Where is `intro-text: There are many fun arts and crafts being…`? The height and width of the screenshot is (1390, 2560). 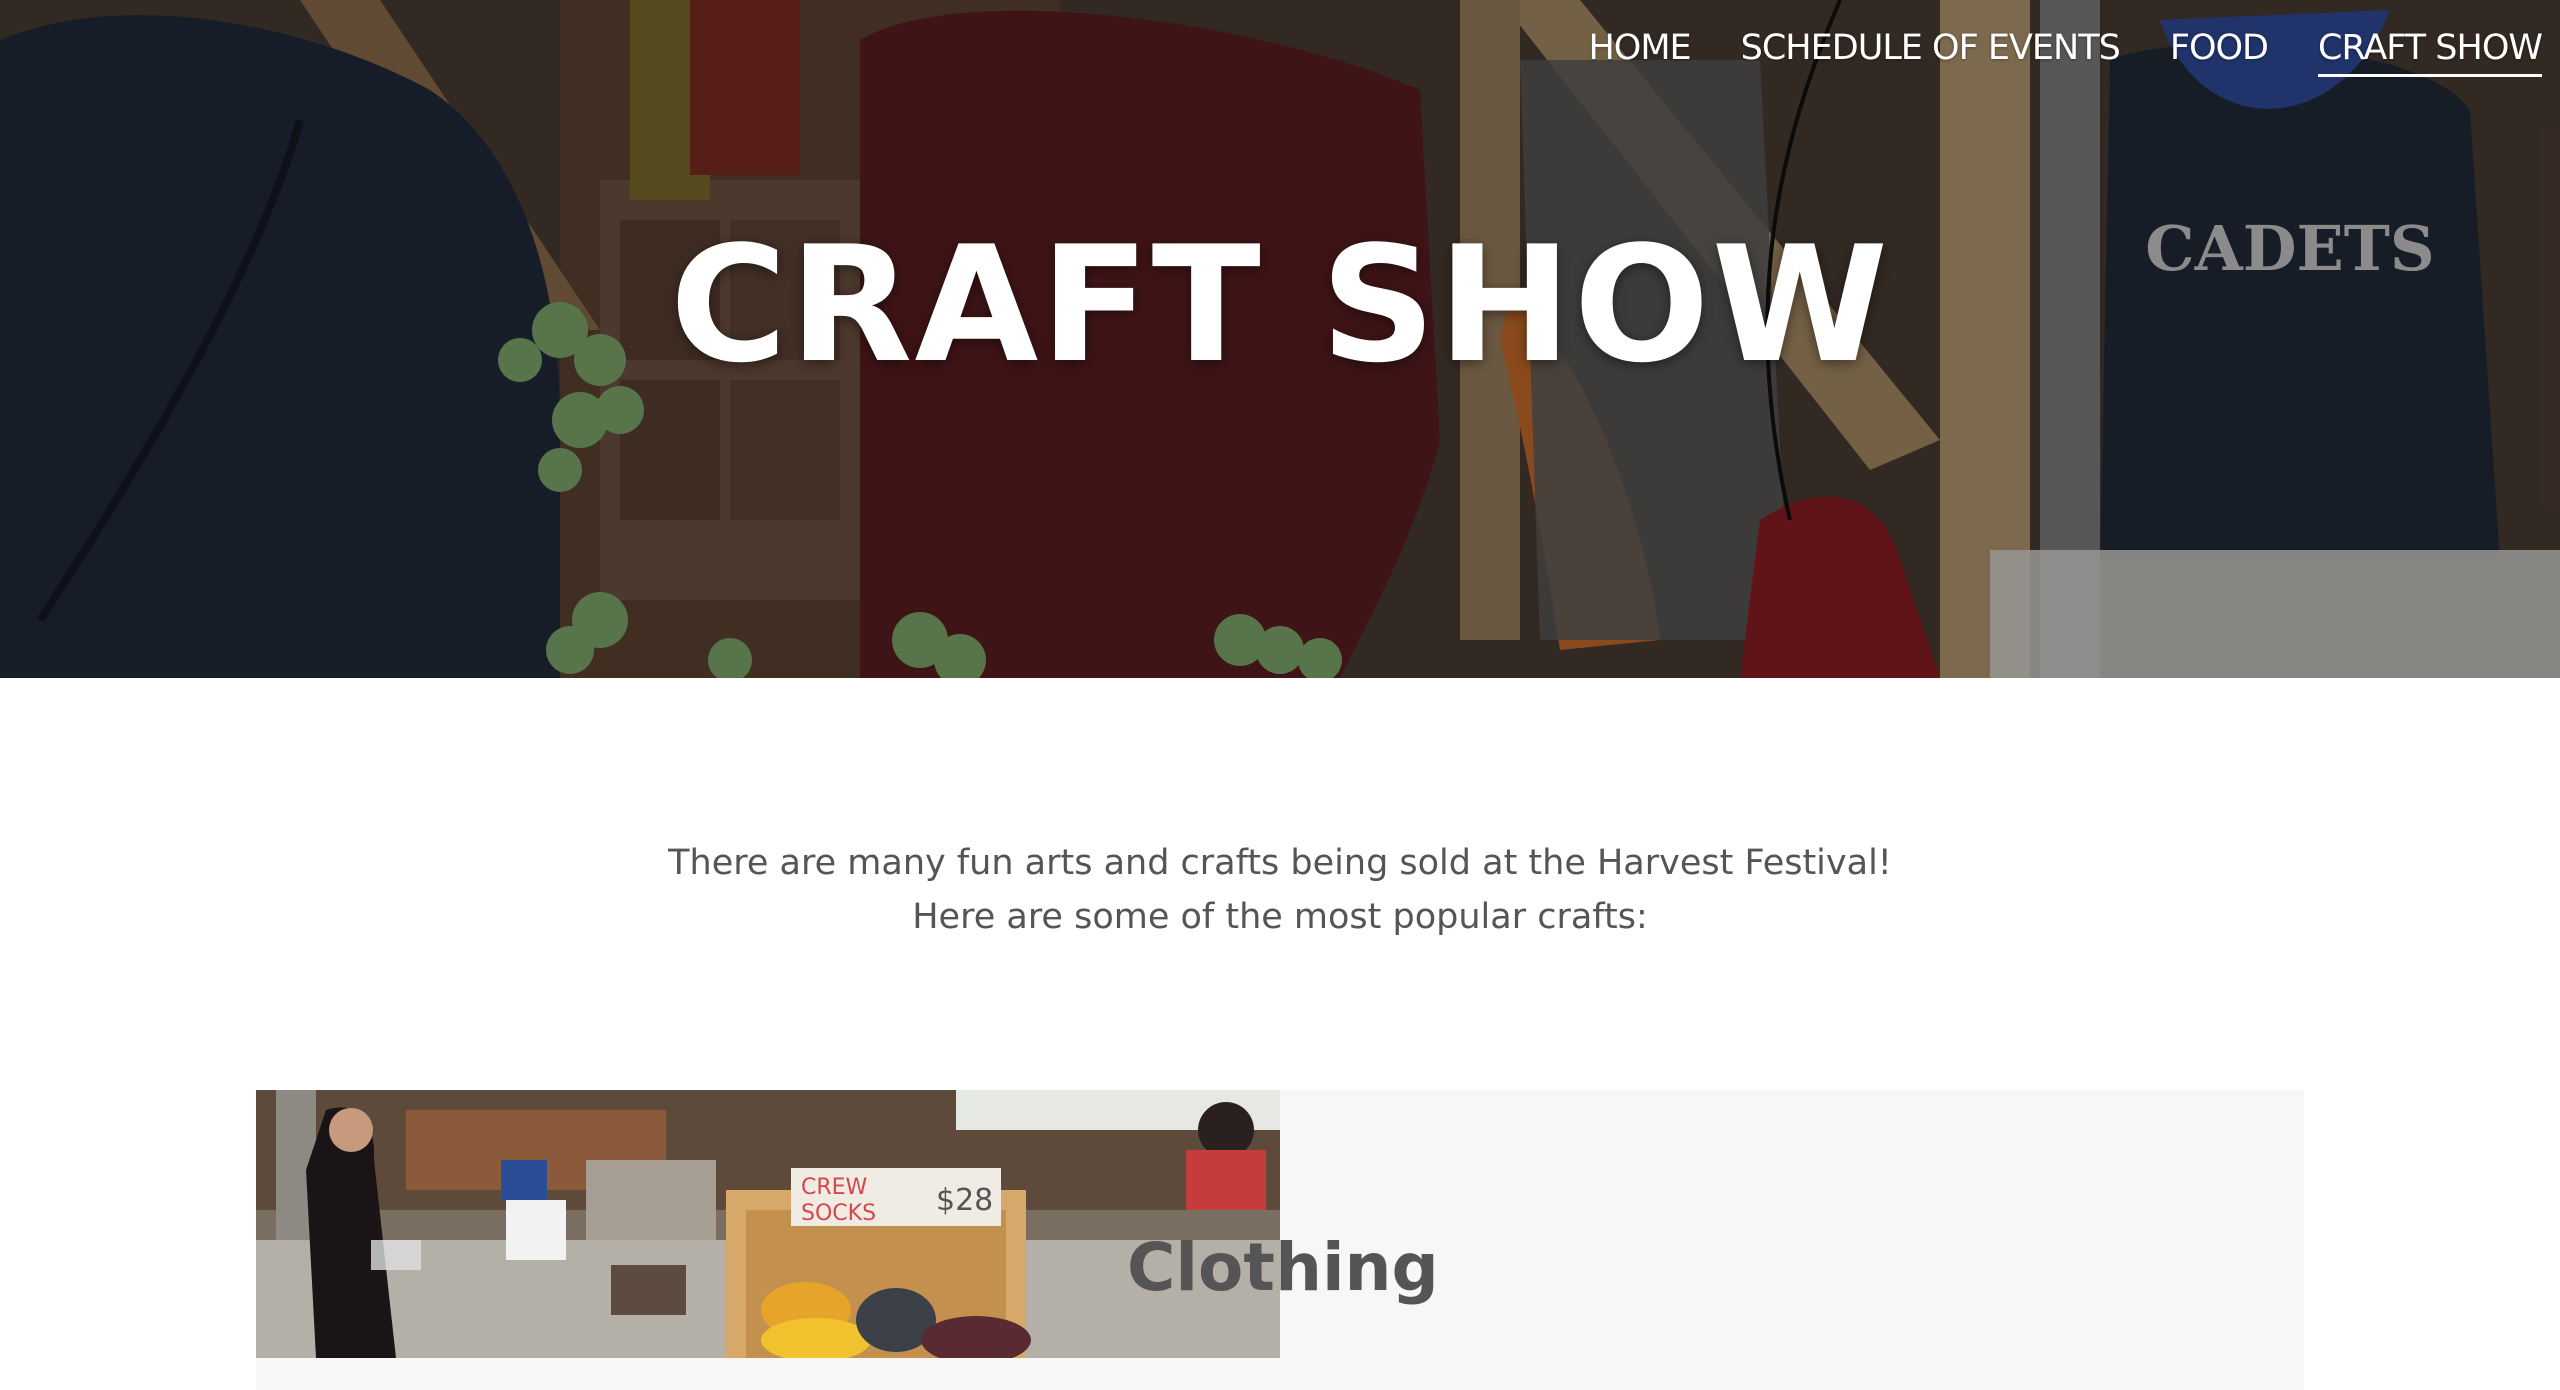 intro-text: There are many fun arts and crafts being… is located at coordinates (1280, 890).